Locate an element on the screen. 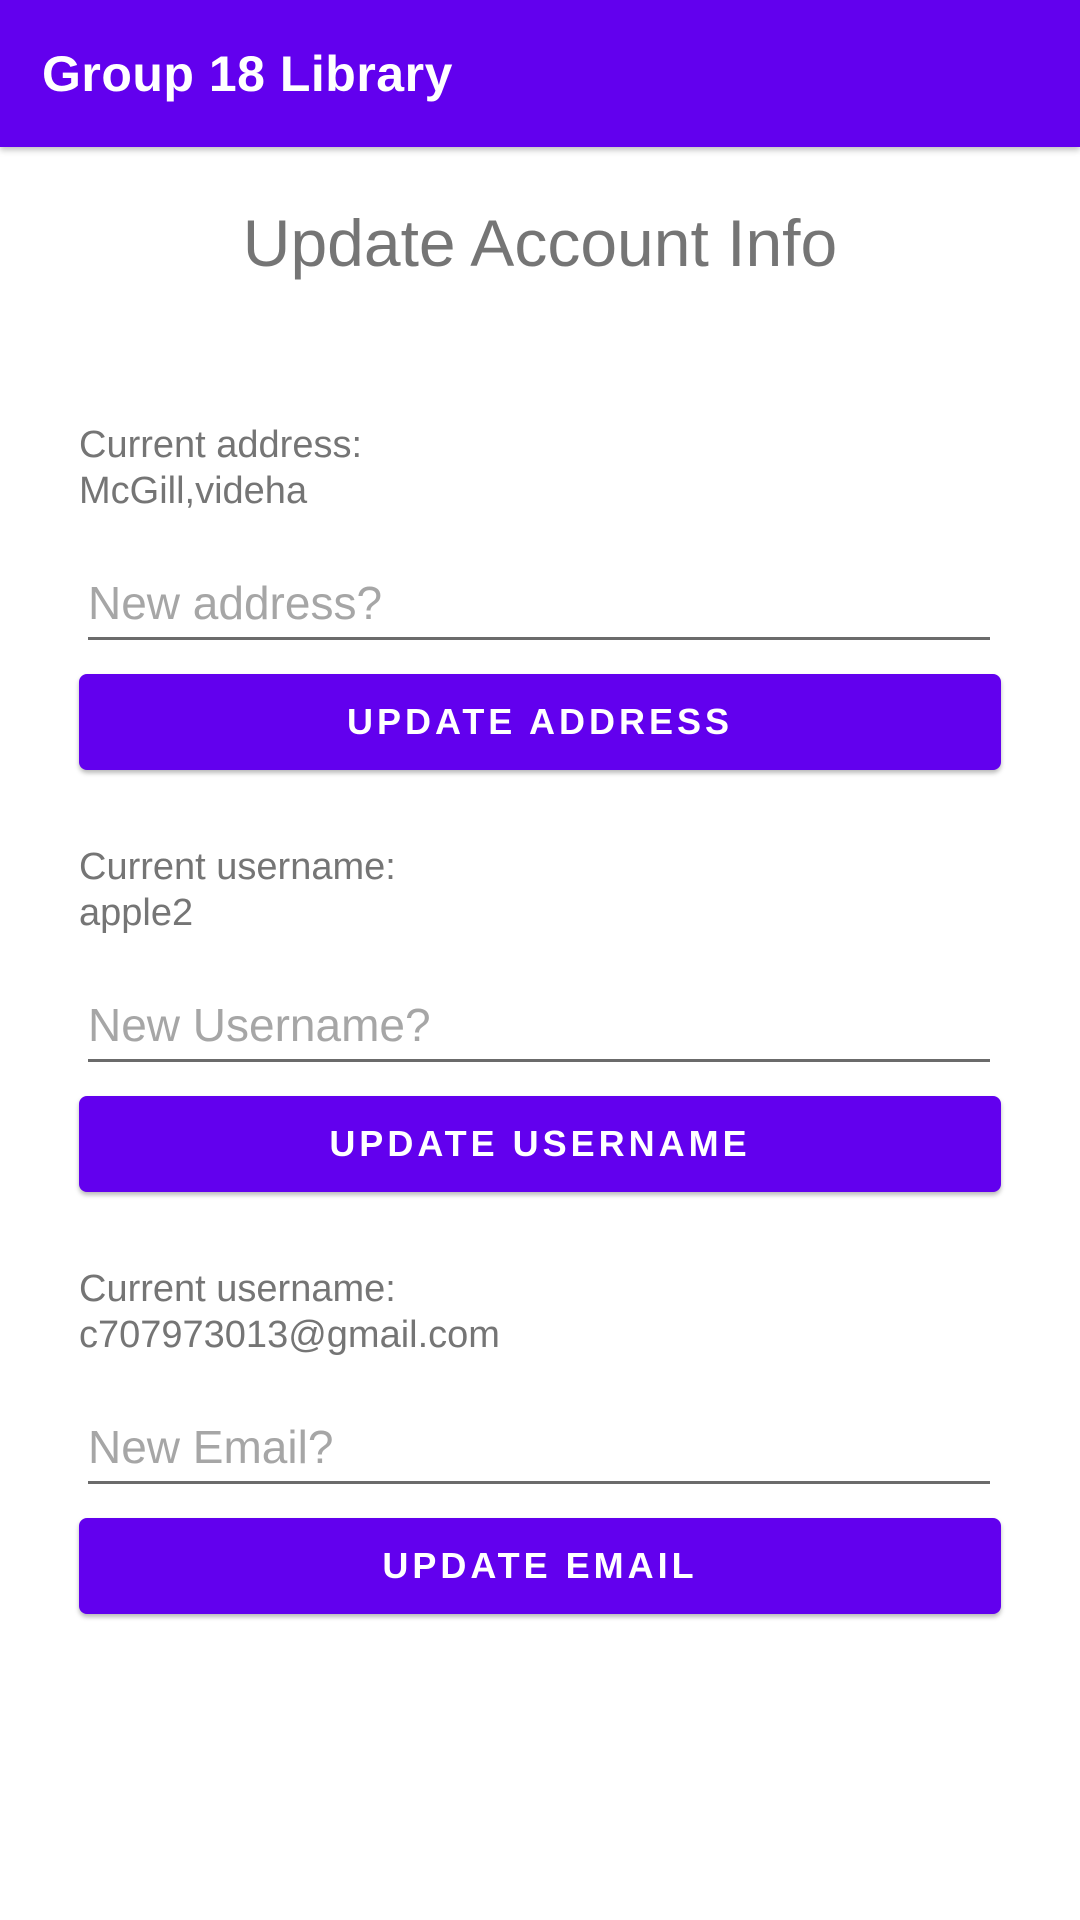 This screenshot has width=1080, height=1920. current-email-value: c707973013@gmail.com is located at coordinates (289, 1335).